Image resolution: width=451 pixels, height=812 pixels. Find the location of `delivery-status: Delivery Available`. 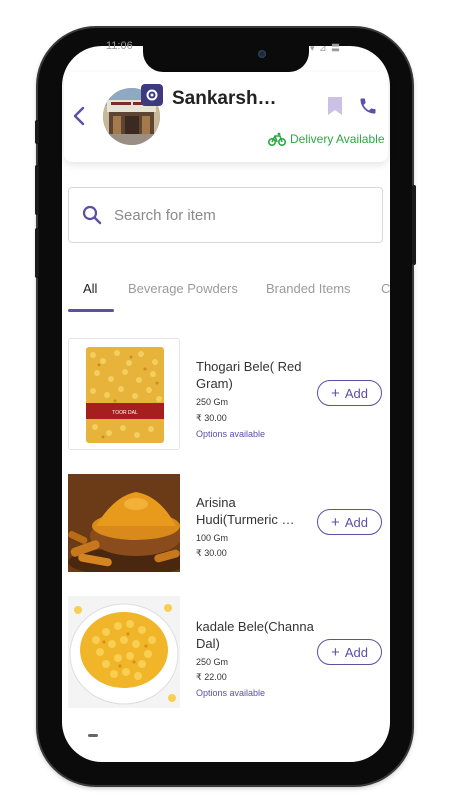

delivery-status: Delivery Available is located at coordinates (326, 139).